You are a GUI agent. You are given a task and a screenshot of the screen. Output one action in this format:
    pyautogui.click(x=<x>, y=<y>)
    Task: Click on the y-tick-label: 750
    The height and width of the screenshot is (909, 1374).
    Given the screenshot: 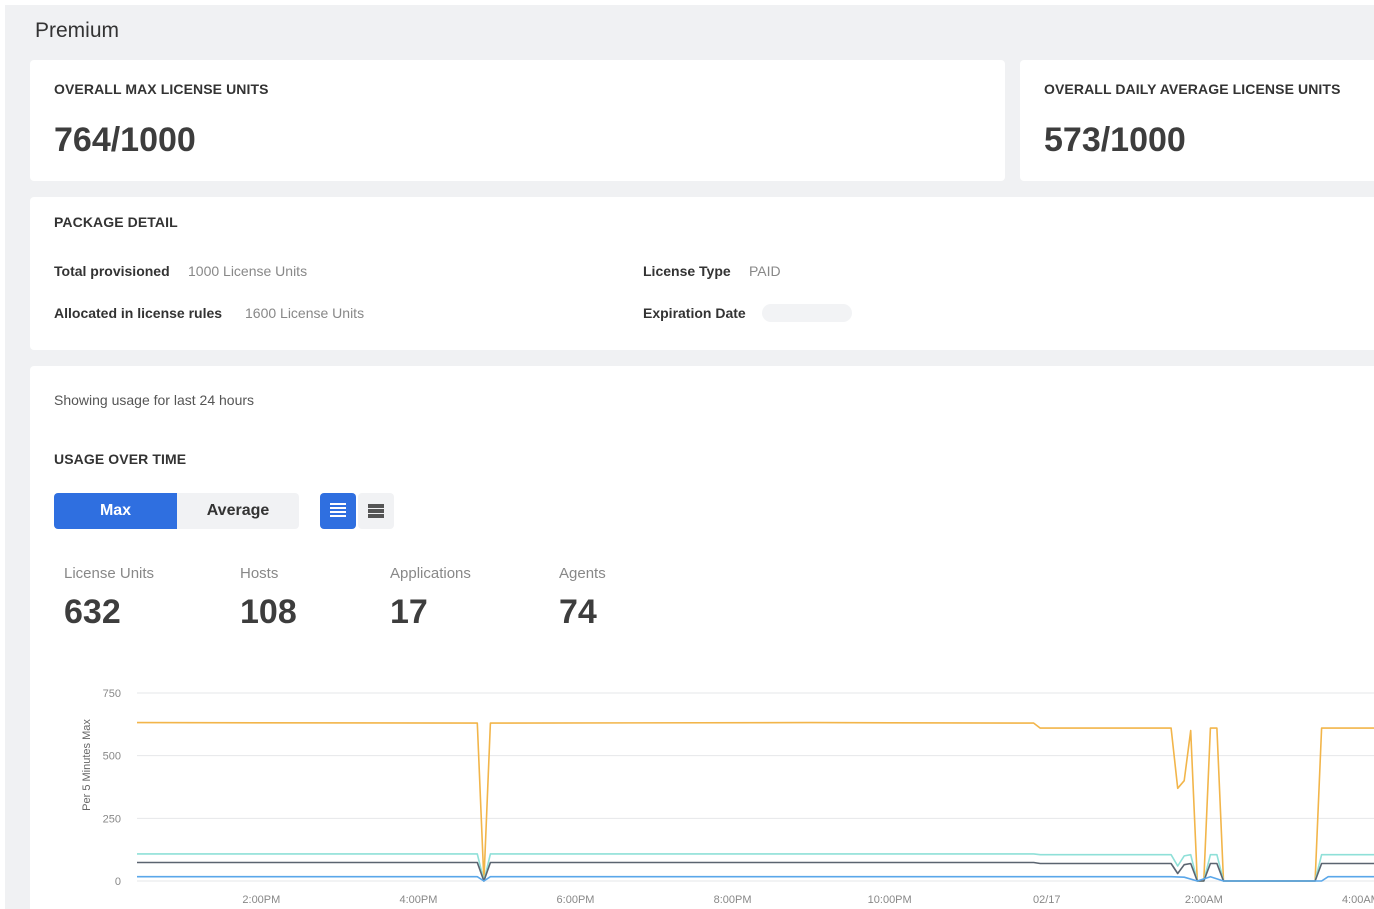 What is the action you would take?
    pyautogui.click(x=112, y=694)
    